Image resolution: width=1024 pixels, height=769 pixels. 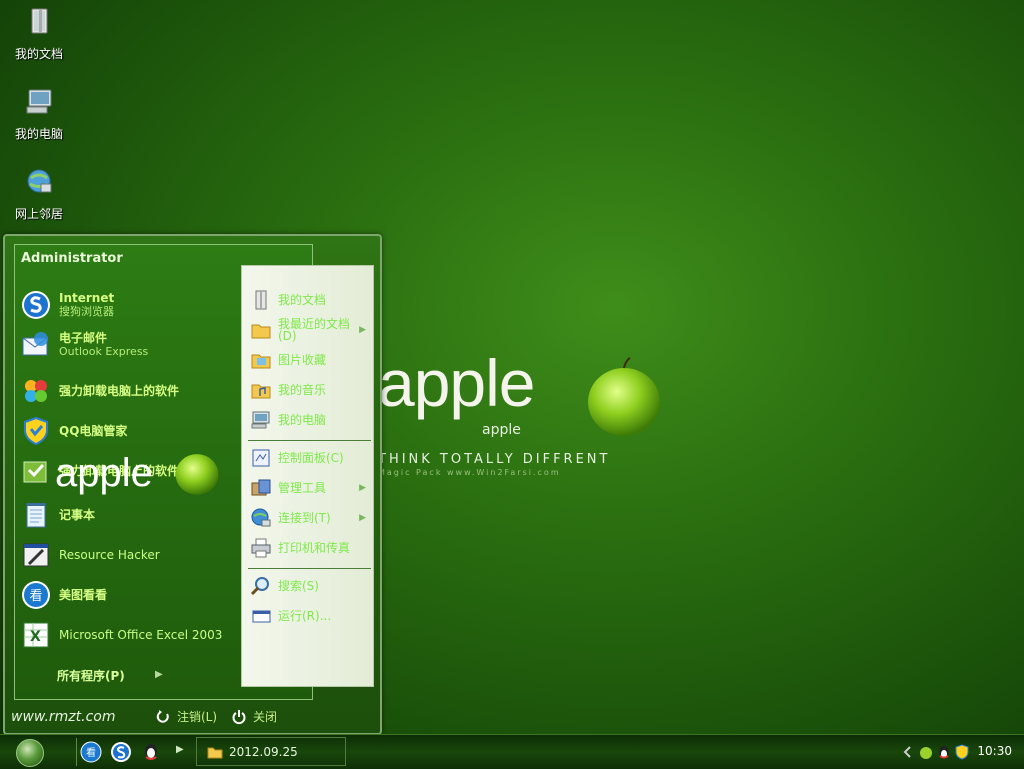 I want to click on wallpaper-logo-sub: apple, so click(x=501, y=430).